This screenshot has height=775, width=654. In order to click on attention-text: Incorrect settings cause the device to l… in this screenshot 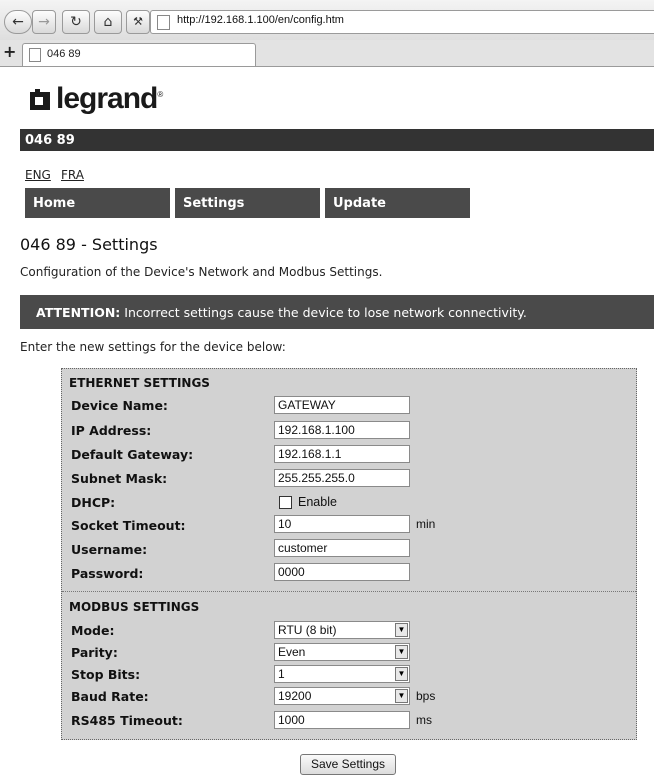, I will do `click(323, 312)`.